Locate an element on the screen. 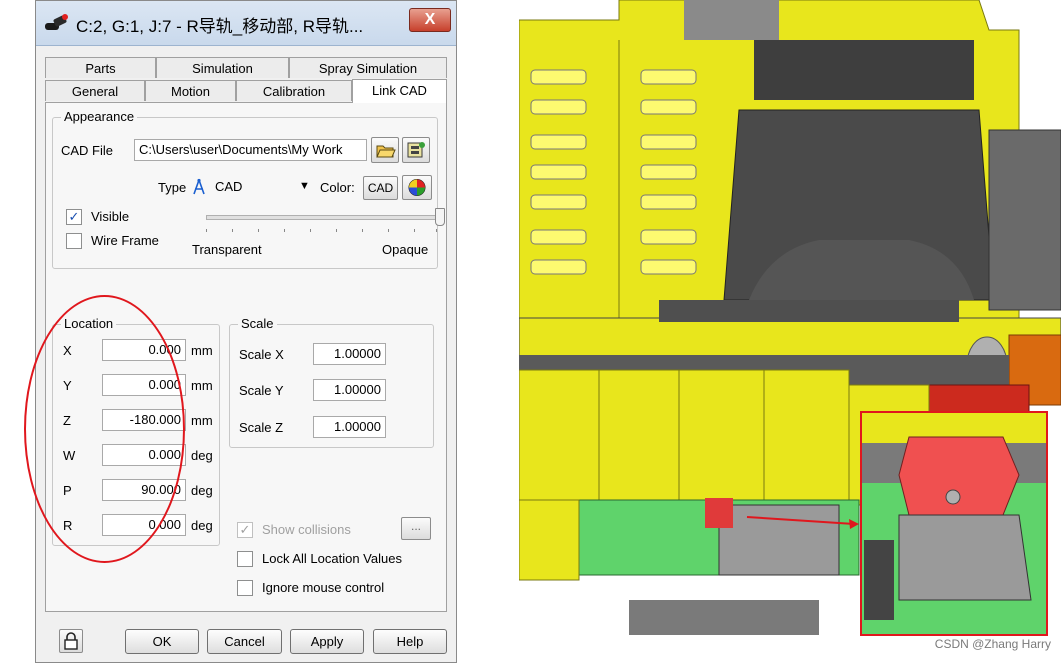 The width and height of the screenshot is (1061, 666). cad-properties-button is located at coordinates (416, 150).